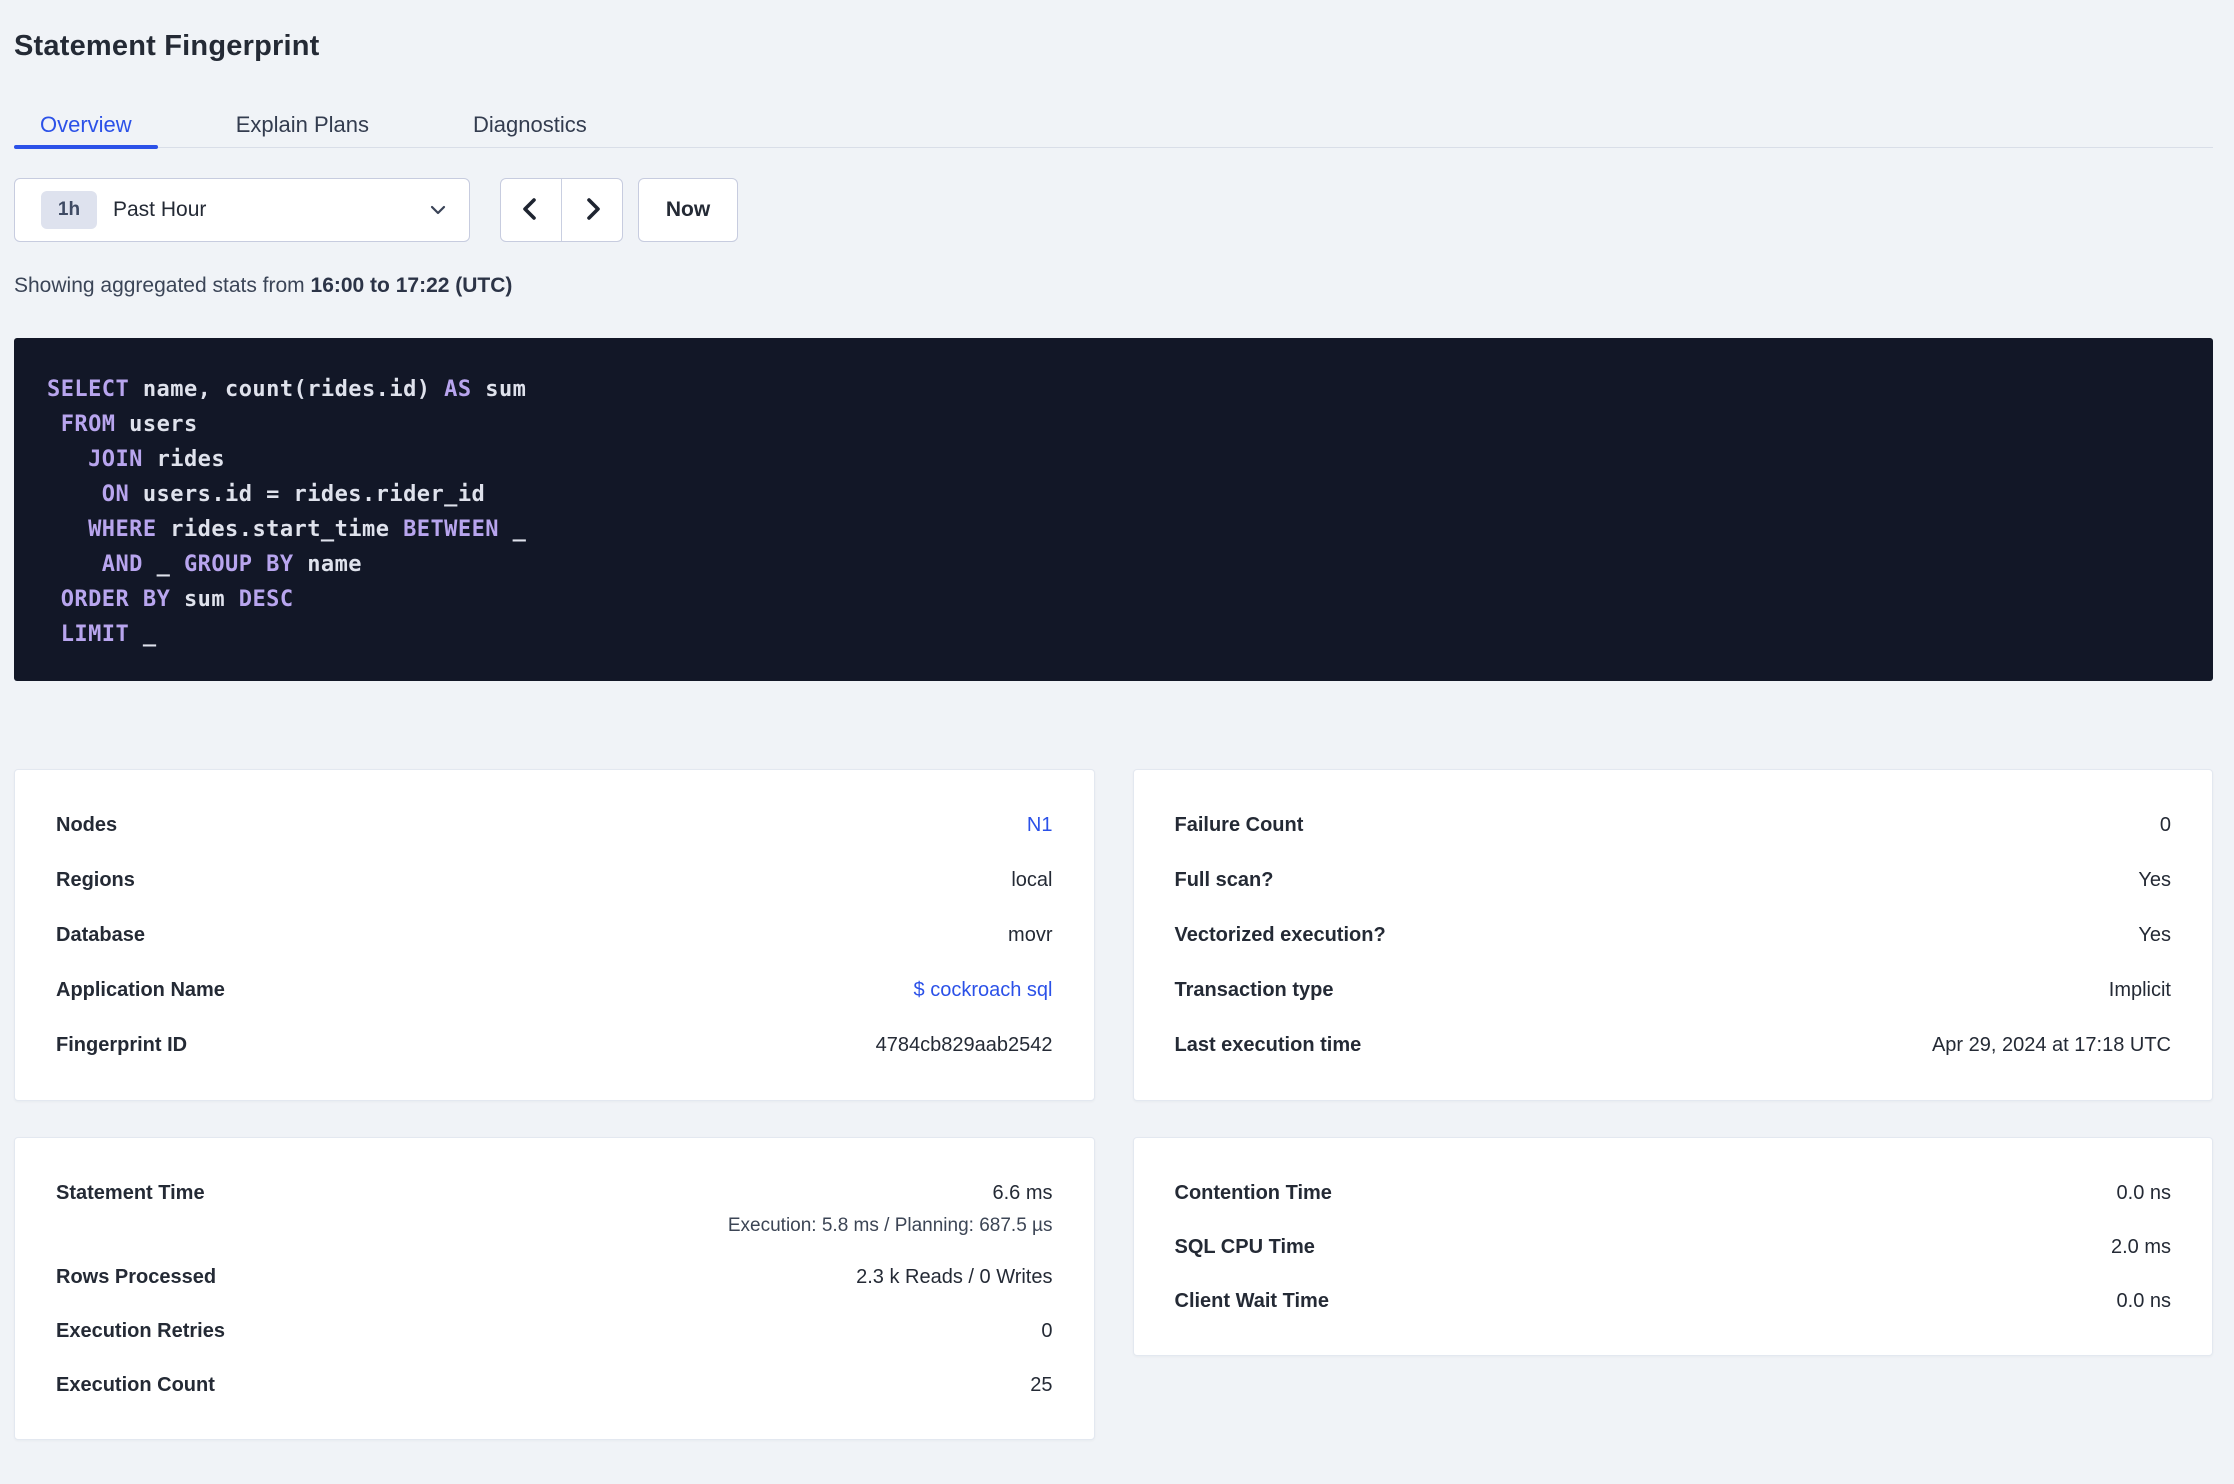  Describe the element at coordinates (157, 459) in the screenshot. I see `sql-line: JOIN rides` at that location.